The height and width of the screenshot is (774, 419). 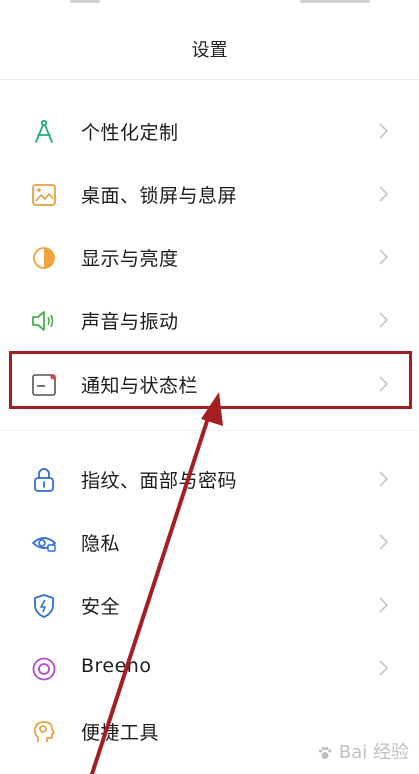 What do you see at coordinates (44, 195) in the screenshot?
I see `wallpaper-icon` at bounding box center [44, 195].